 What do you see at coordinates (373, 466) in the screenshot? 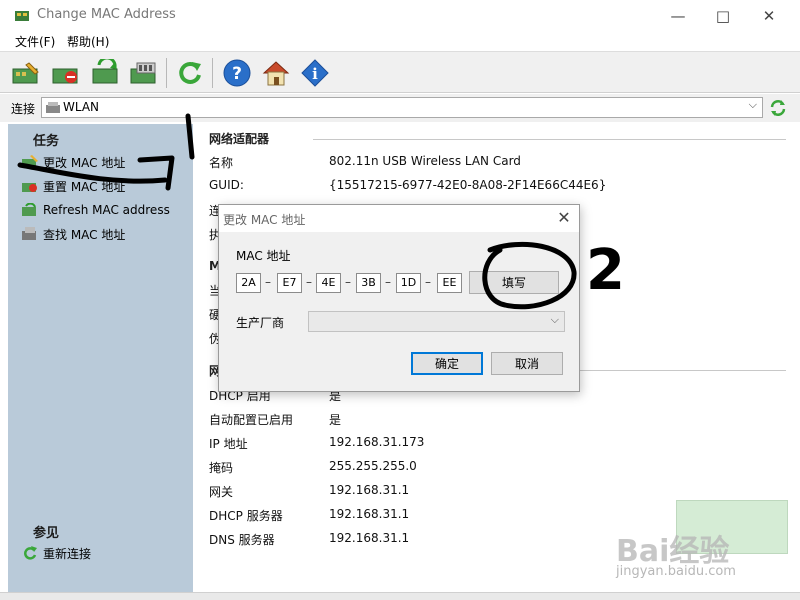
I see `subnet-mask-value: 255.255.255.0` at bounding box center [373, 466].